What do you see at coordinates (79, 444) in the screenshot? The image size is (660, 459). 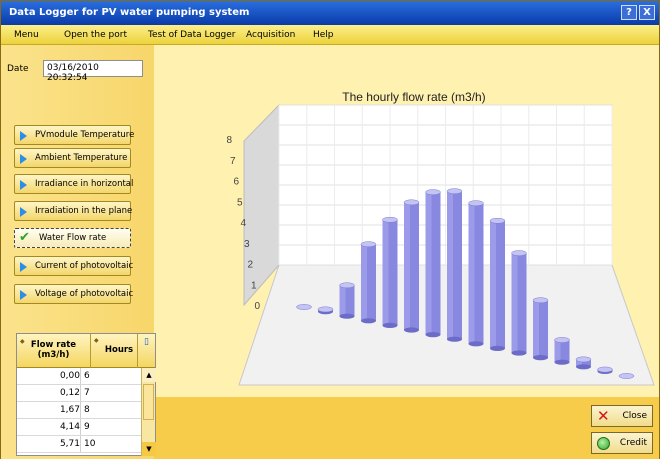 I see `table-row: 5,71 10` at bounding box center [79, 444].